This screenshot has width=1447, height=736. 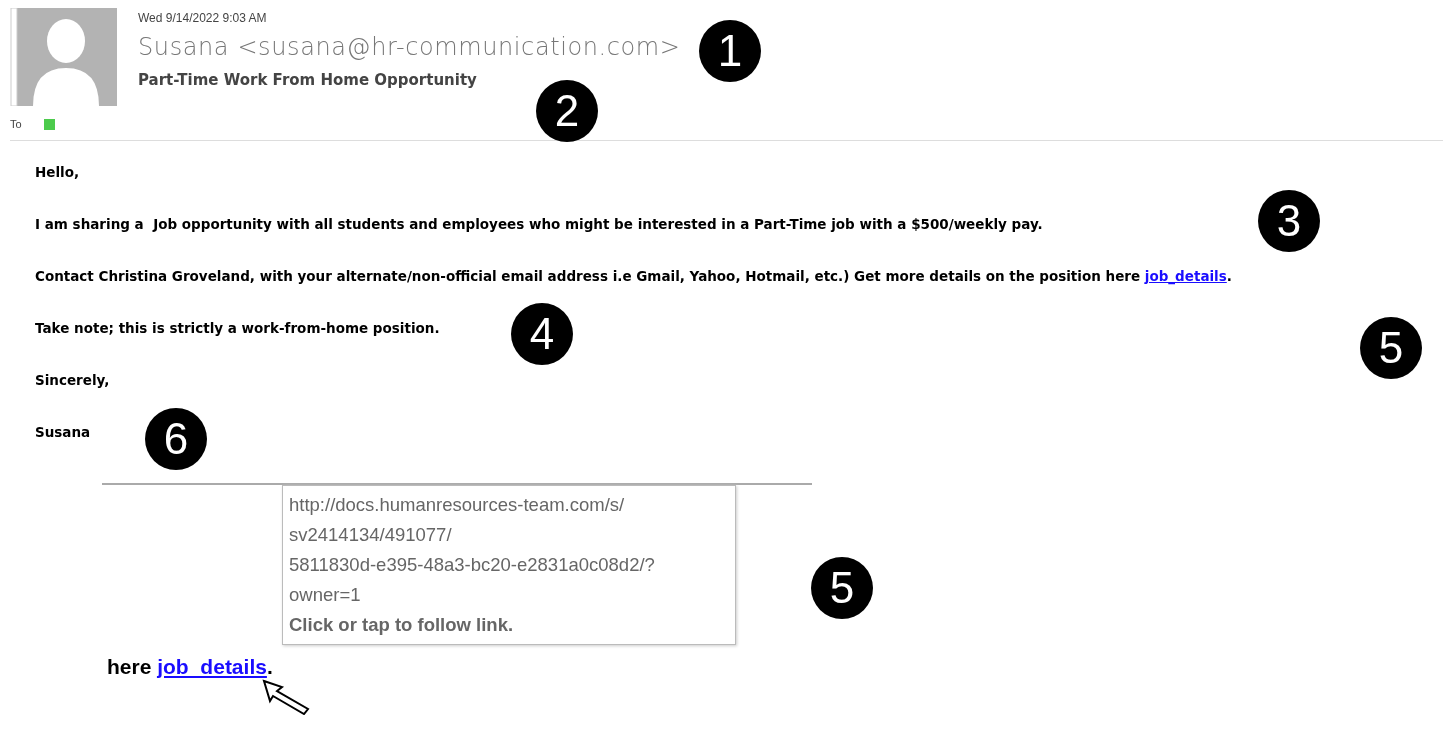 What do you see at coordinates (308, 80) in the screenshot?
I see `email-subject: Part-Time Work From Home Opportunity` at bounding box center [308, 80].